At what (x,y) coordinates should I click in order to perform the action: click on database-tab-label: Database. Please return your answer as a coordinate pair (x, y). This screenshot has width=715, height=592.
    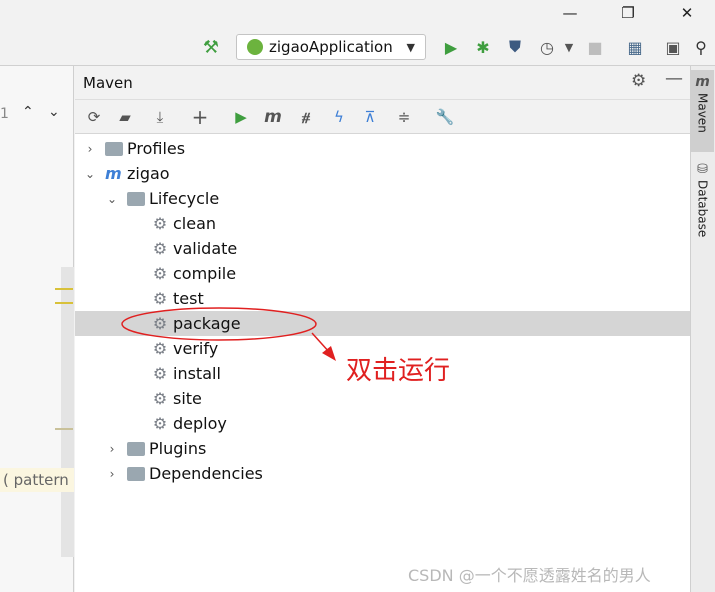
    Looking at the image, I should click on (702, 209).